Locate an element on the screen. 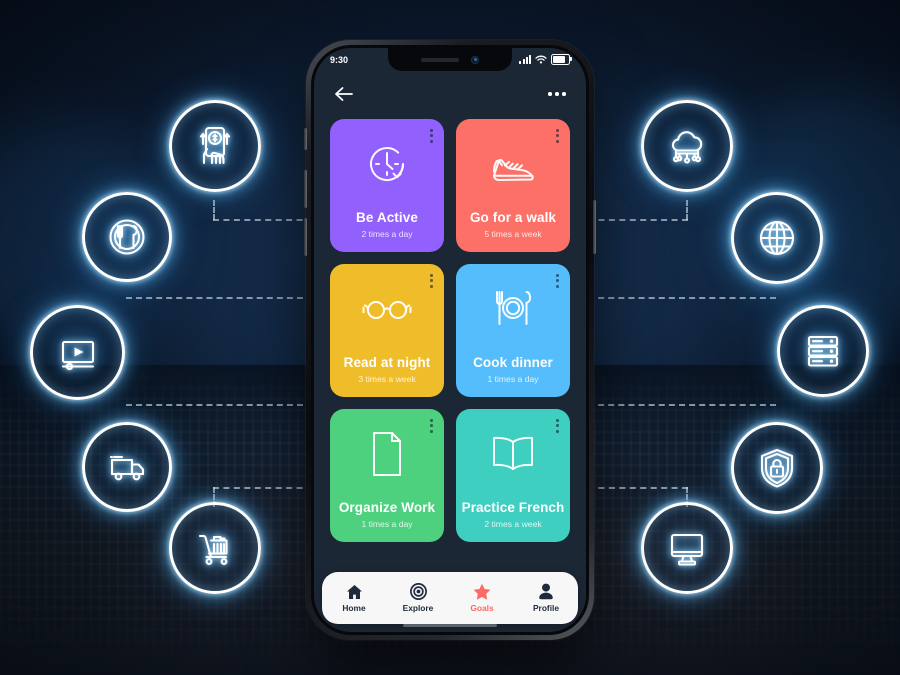 The image size is (900, 675). nav-label: Profile is located at coordinates (546, 608).